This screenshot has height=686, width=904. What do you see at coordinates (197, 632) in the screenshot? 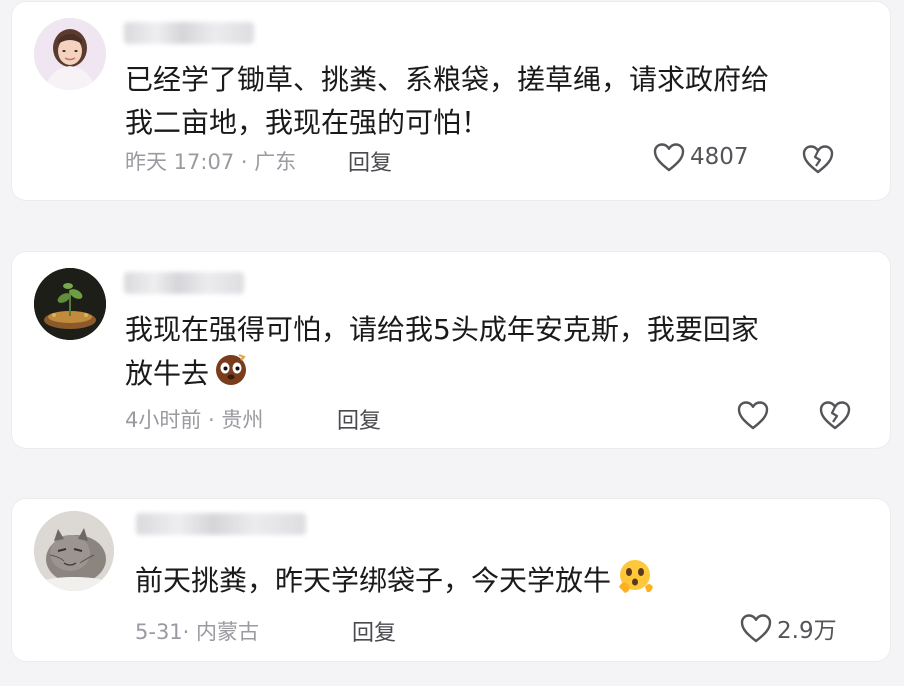
I see `time-location: 5-31· 内蒙古` at bounding box center [197, 632].